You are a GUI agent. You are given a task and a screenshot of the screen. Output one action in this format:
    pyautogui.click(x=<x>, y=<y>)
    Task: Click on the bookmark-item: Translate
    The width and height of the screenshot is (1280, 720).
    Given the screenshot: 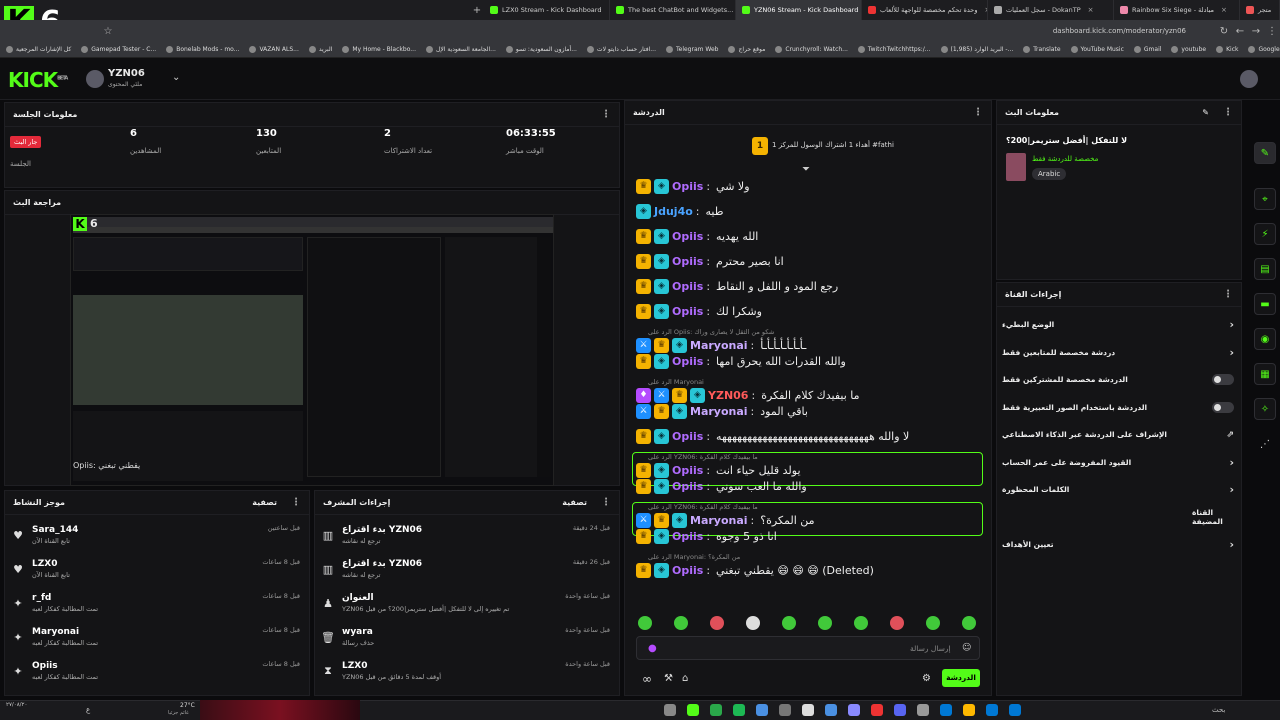 What is the action you would take?
    pyautogui.click(x=1042, y=49)
    